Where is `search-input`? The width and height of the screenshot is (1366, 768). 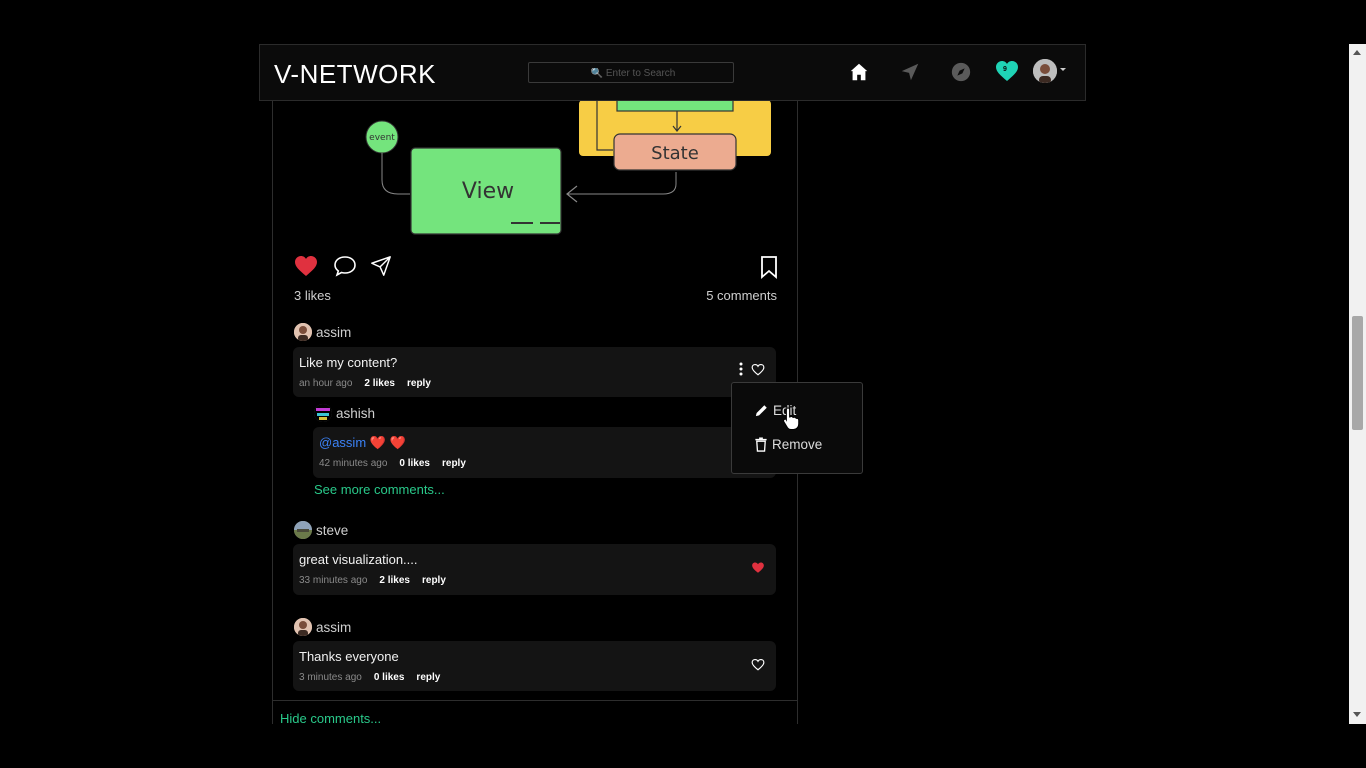
search-input is located at coordinates (633, 73).